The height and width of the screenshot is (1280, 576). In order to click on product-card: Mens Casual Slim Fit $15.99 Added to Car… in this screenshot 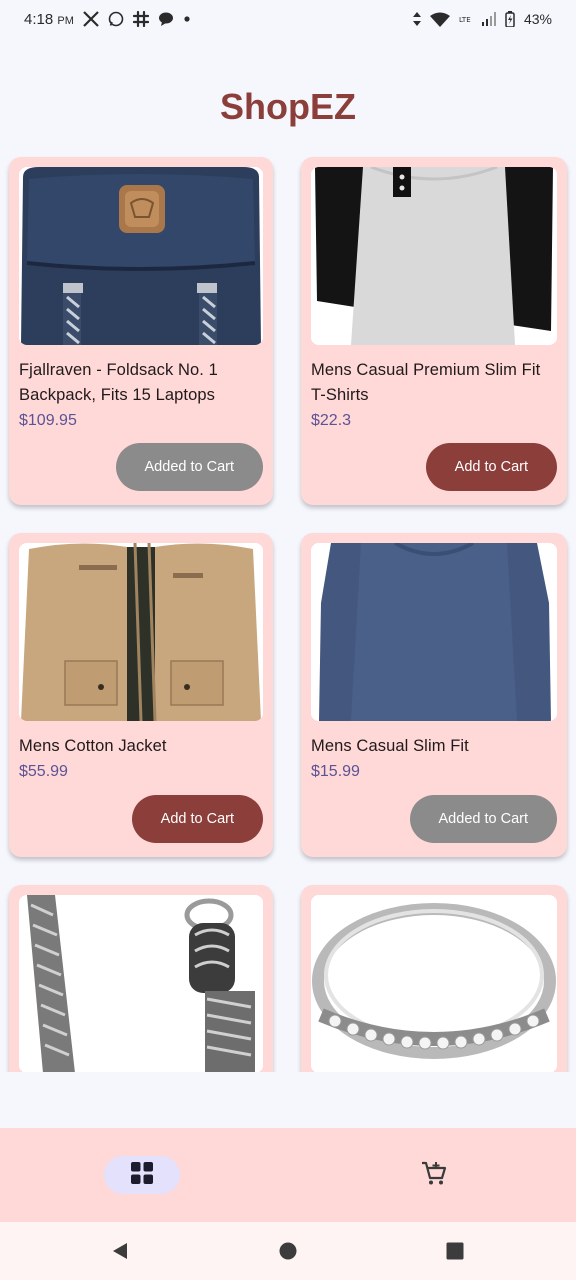, I will do `click(434, 695)`.